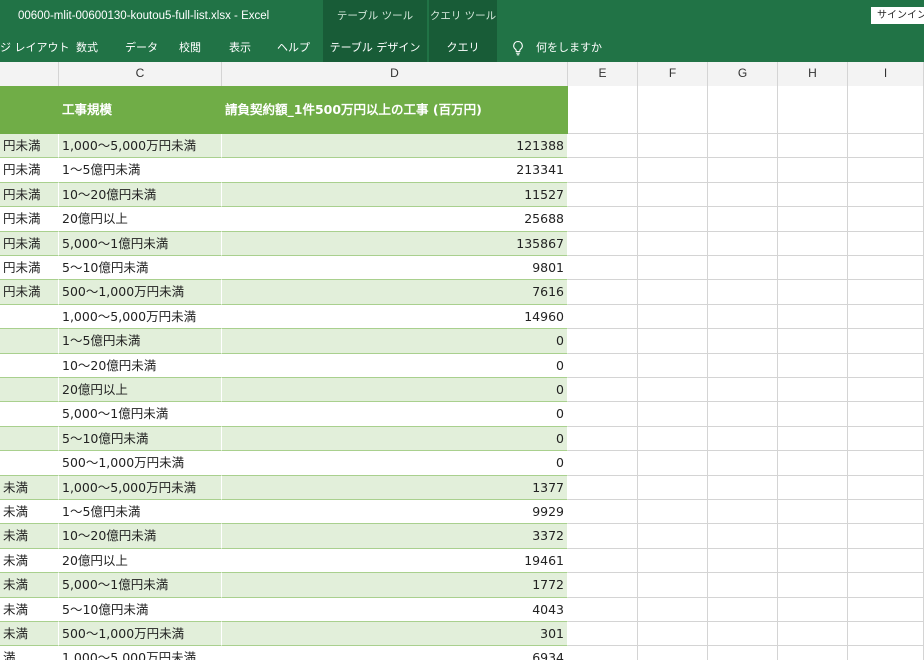 The width and height of the screenshot is (924, 660). I want to click on cell-contract-amount: 6934, so click(395, 653).